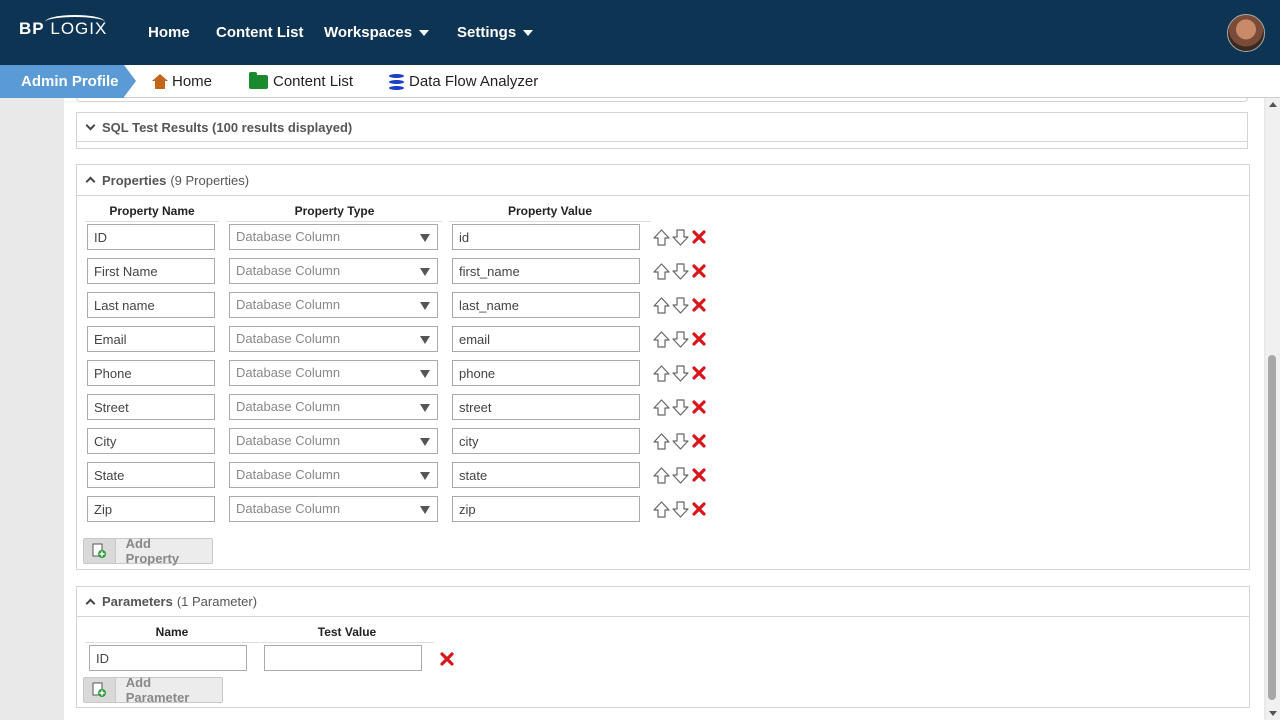 The height and width of the screenshot is (720, 1280). I want to click on add-parameter-button: Add Parameter, so click(153, 690).